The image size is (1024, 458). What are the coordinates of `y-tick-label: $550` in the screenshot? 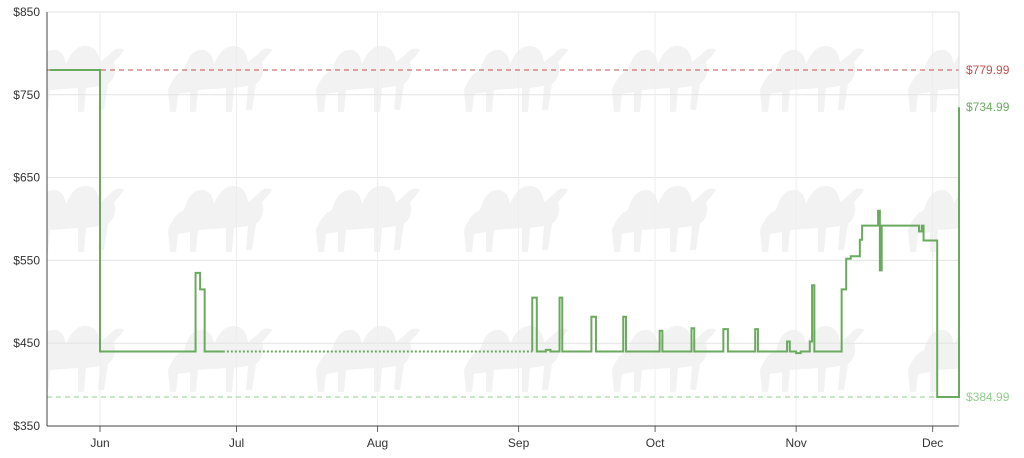 It's located at (26, 260).